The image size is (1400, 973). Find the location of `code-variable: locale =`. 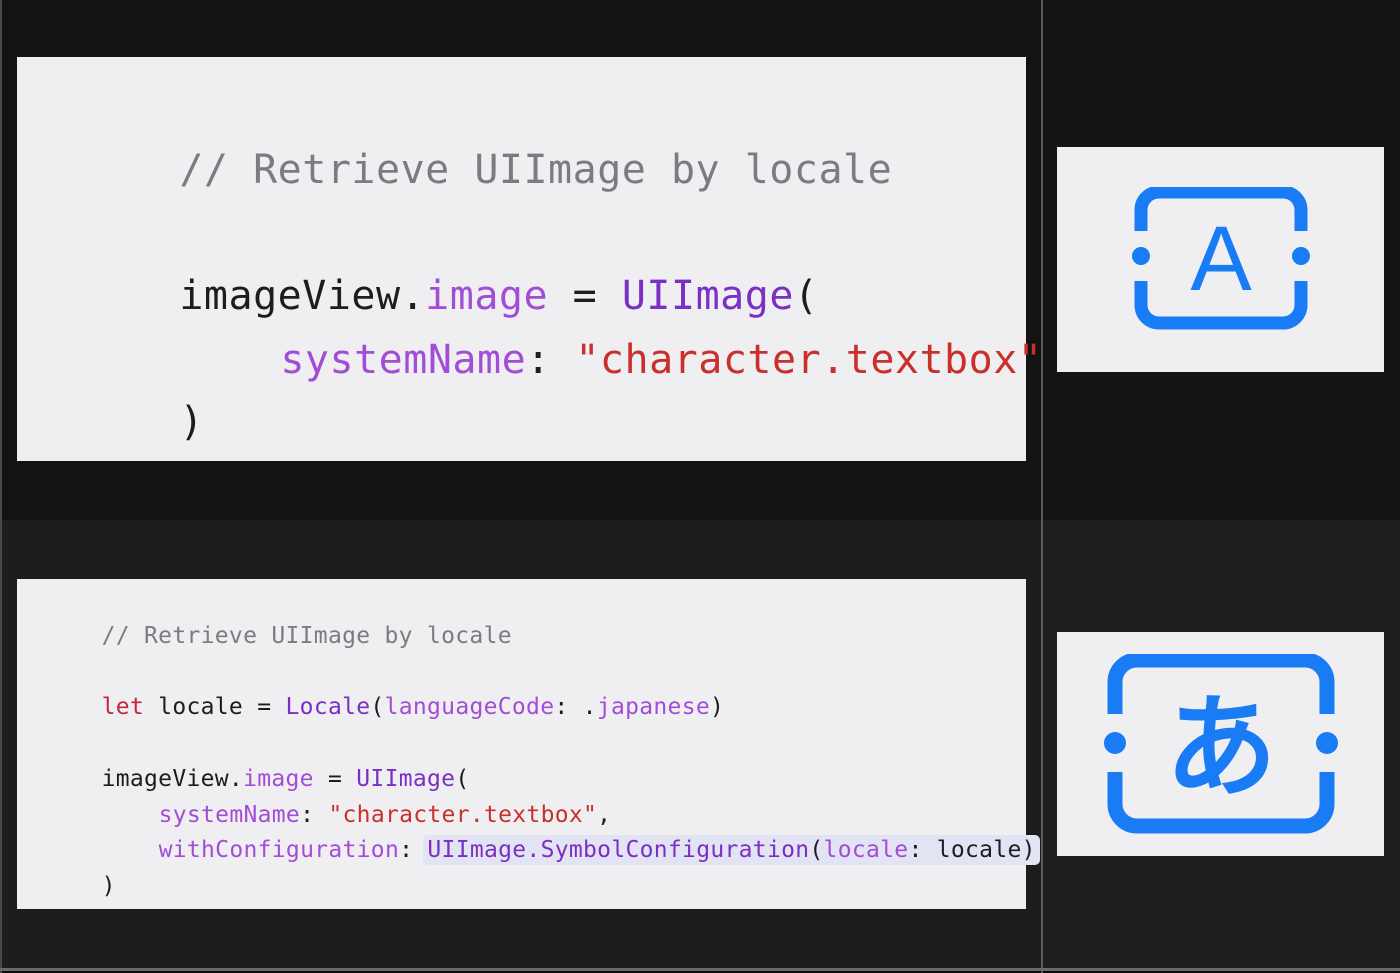

code-variable: locale = is located at coordinates (215, 707).